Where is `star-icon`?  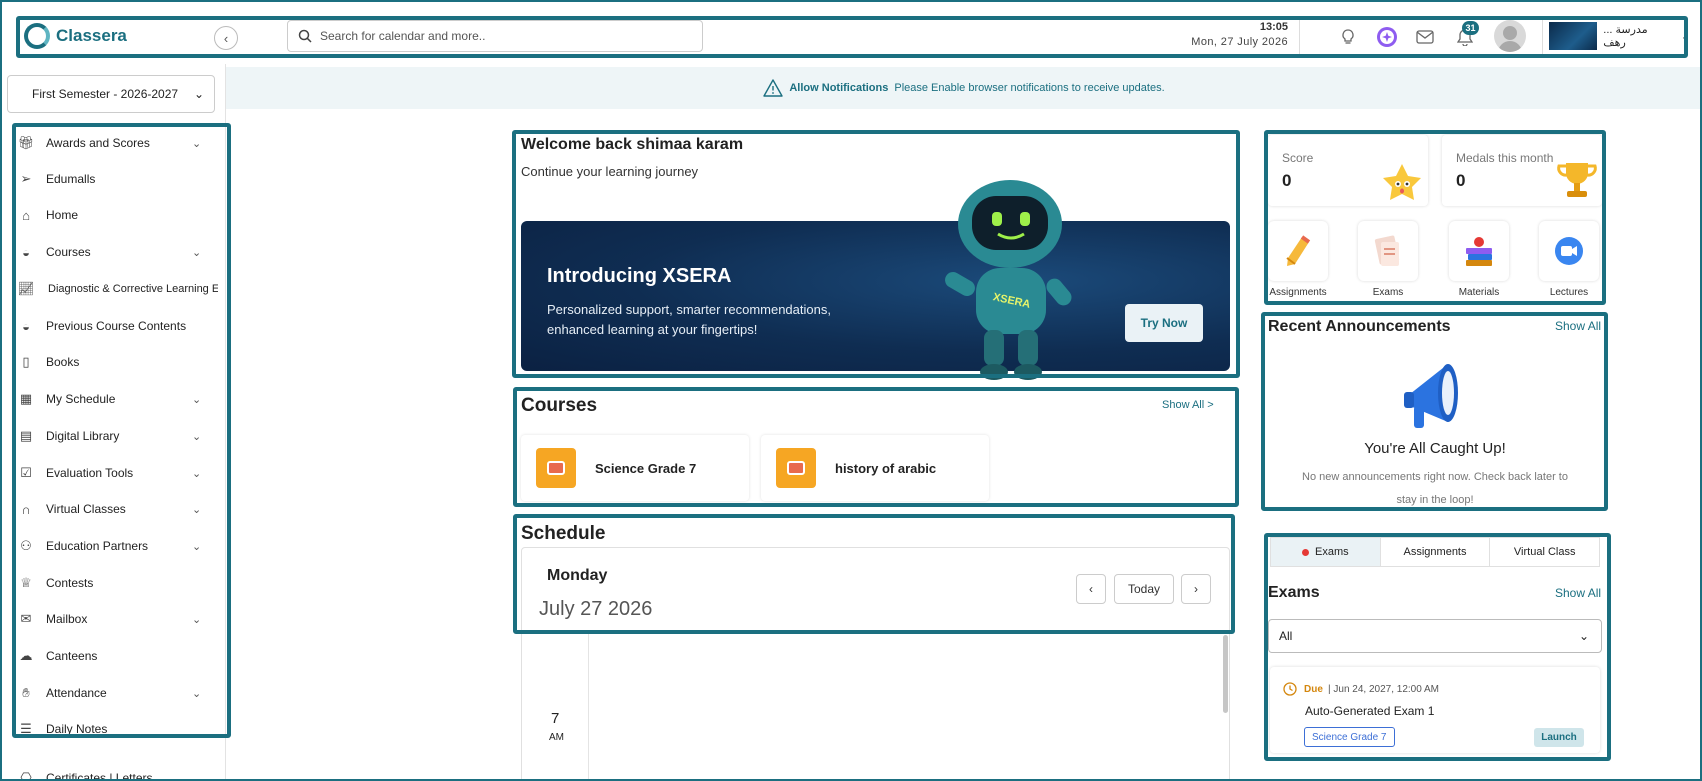
star-icon is located at coordinates (1402, 182).